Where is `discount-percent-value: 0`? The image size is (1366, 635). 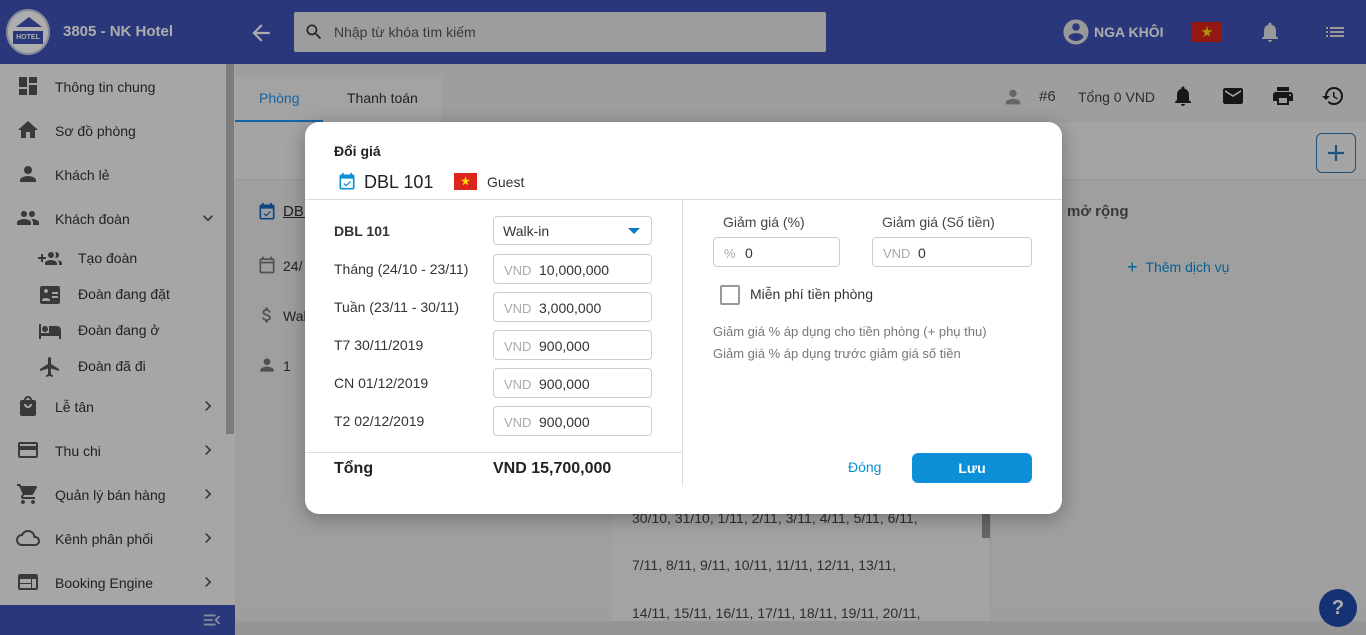
discount-percent-value: 0 is located at coordinates (749, 253).